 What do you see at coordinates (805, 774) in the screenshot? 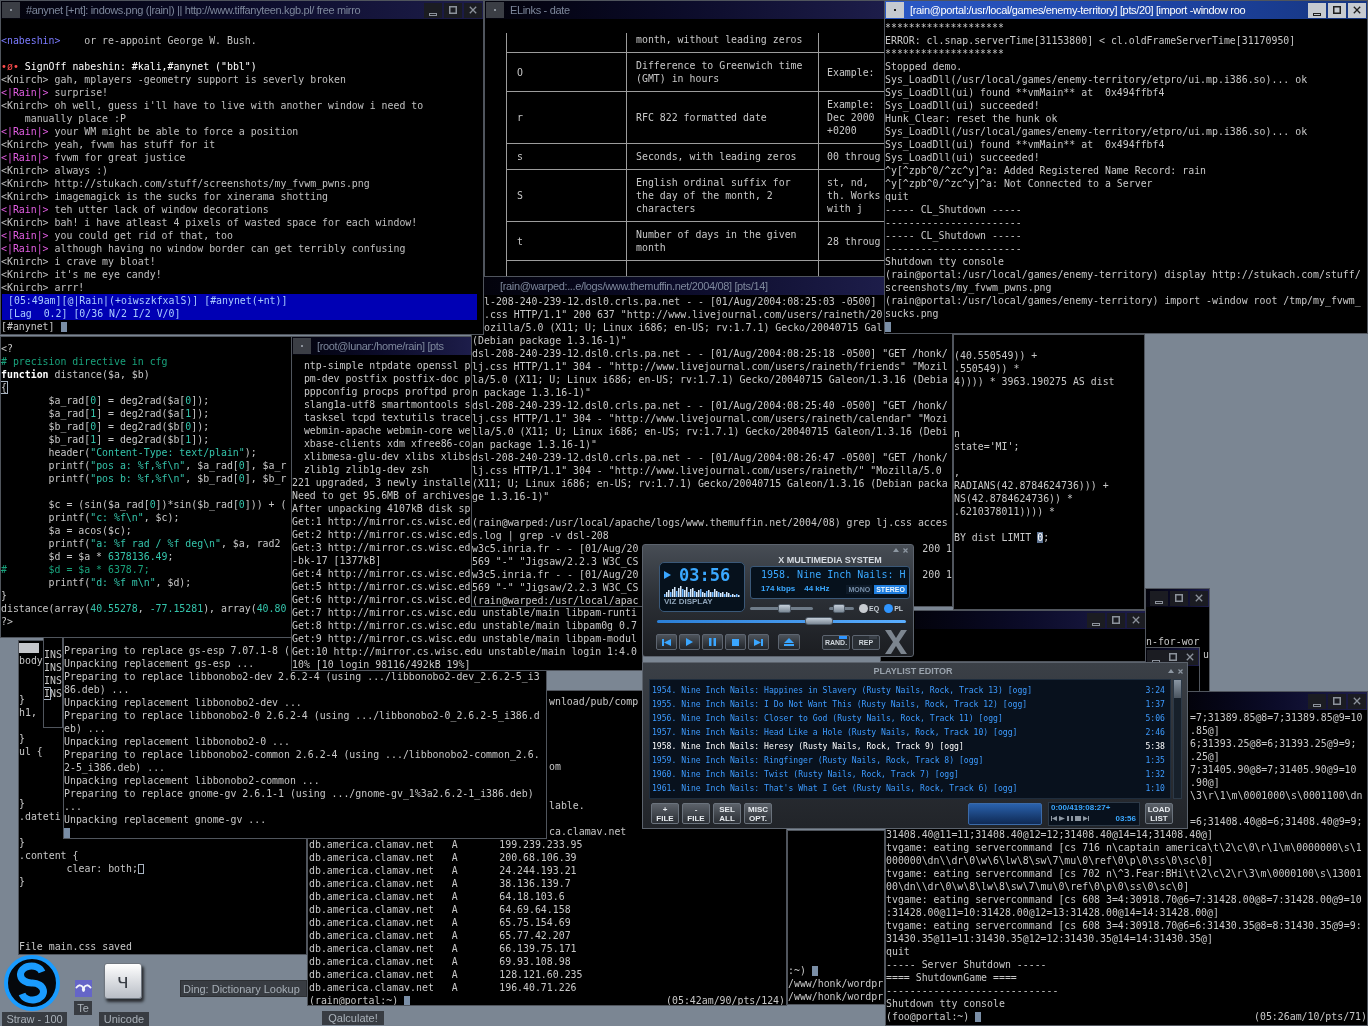
I see `track-title: 1960. Nine Inch Nails: Twist (Rusty Nails, Rock, Track 7) [ogg]` at bounding box center [805, 774].